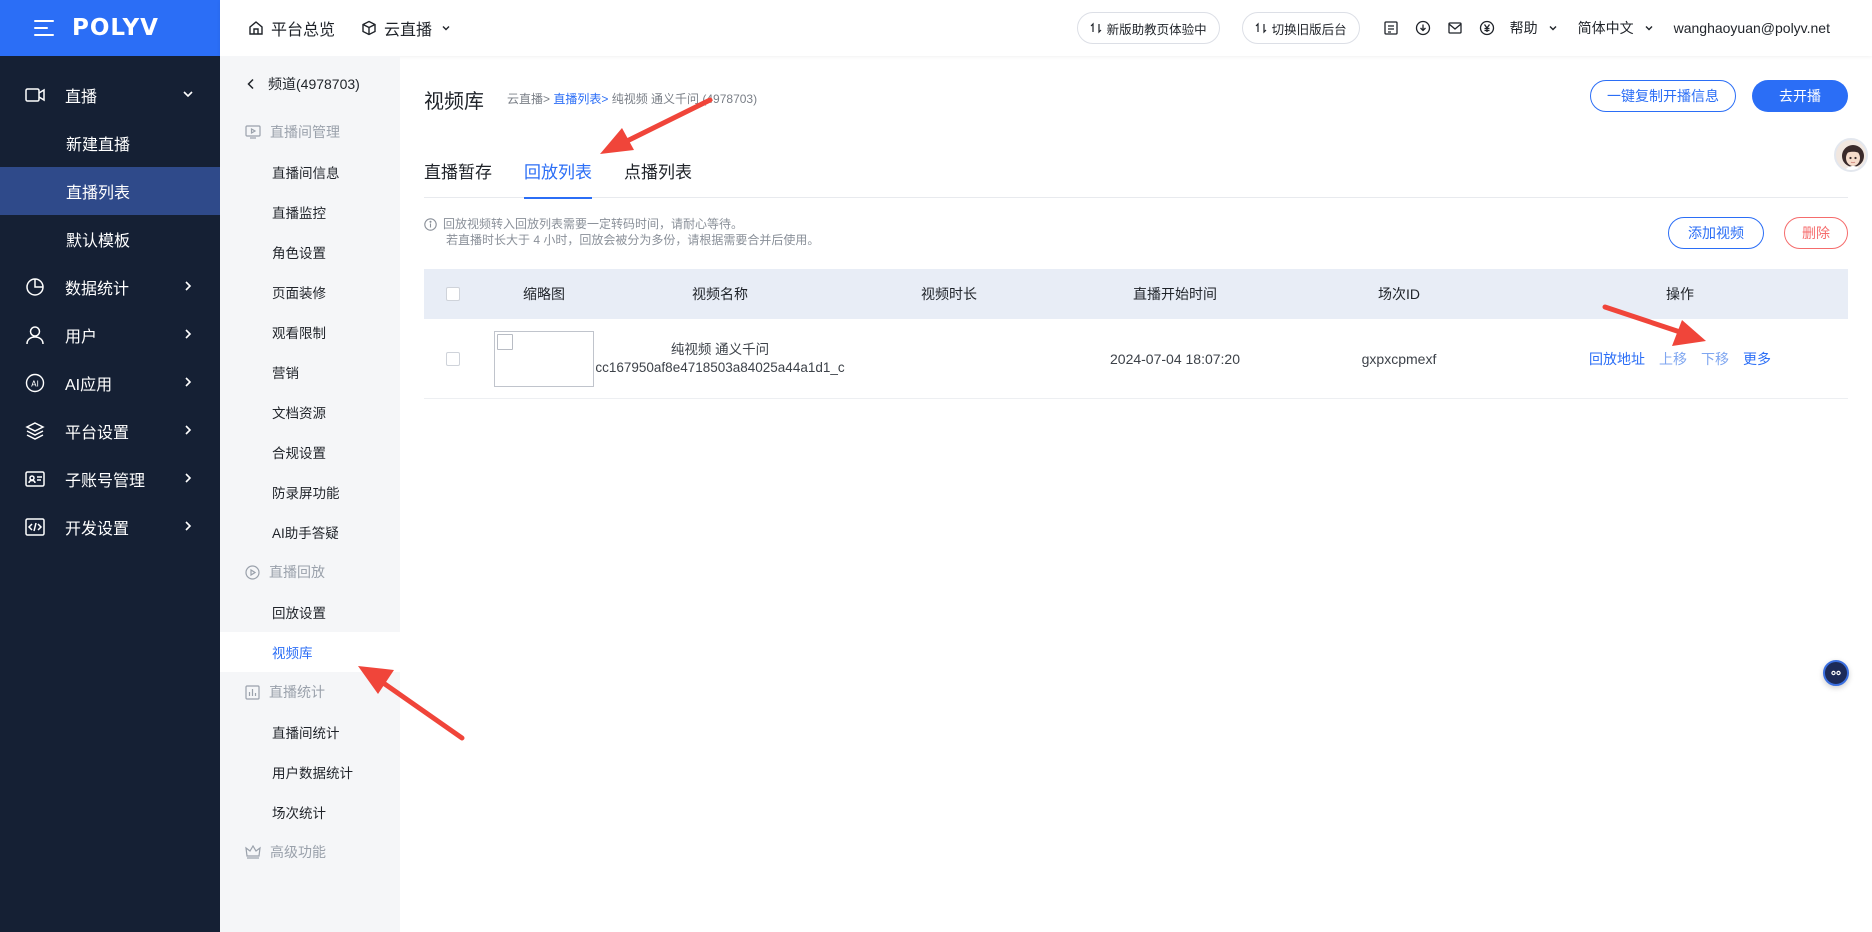 This screenshot has width=1872, height=932. Describe the element at coordinates (110, 95) in the screenshot. I see `sidebar-item-live: 直播` at that location.